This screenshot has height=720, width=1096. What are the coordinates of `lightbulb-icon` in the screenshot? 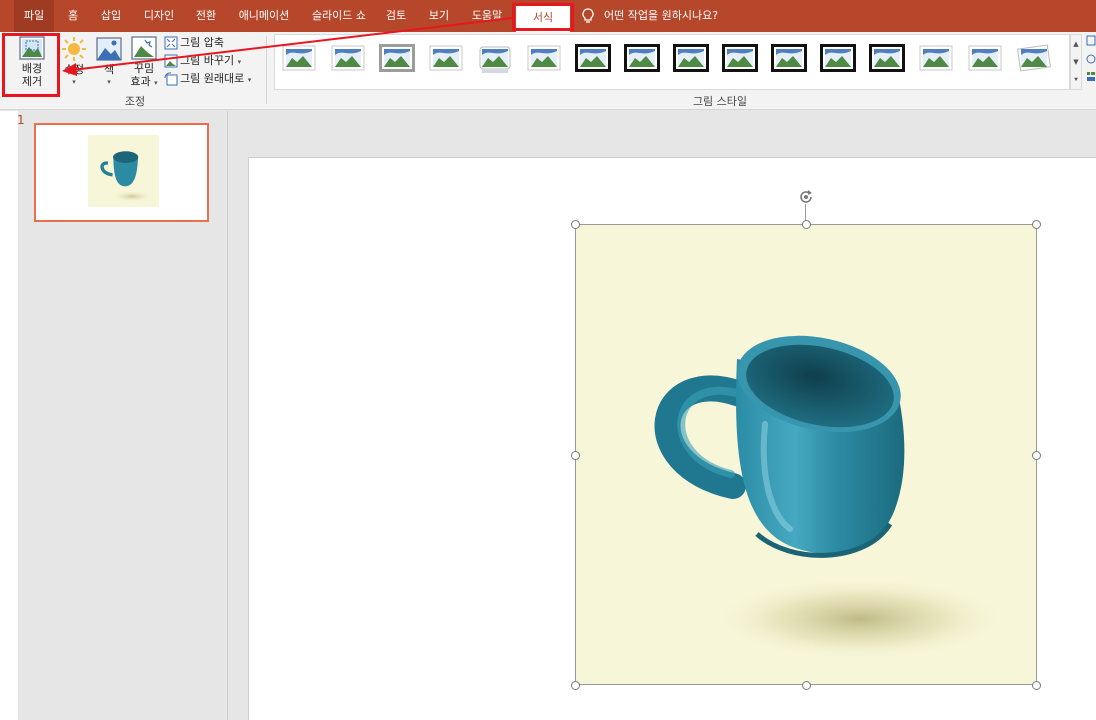 It's located at (588, 16).